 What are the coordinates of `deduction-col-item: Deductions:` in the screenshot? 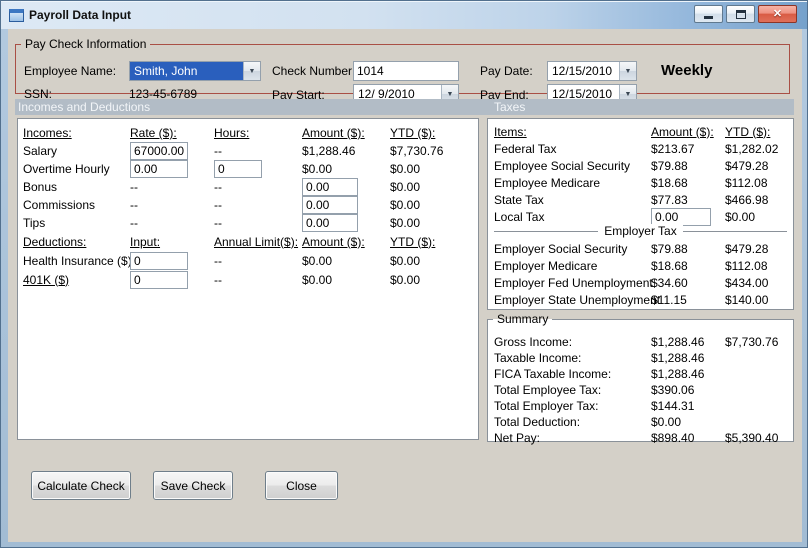 It's located at (55, 241).